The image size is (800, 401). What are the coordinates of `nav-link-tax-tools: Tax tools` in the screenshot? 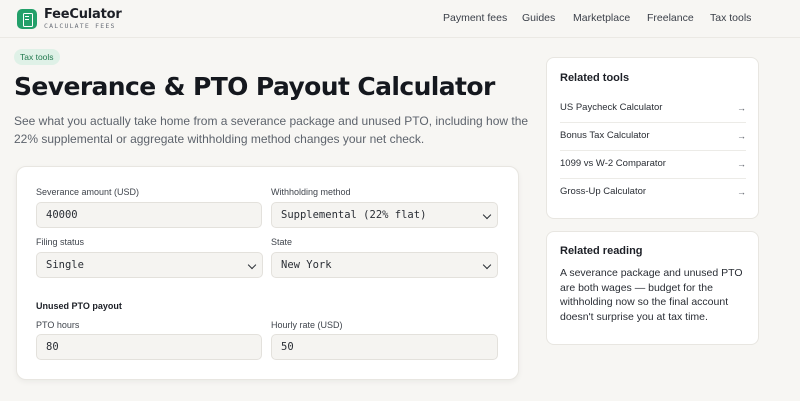 It's located at (730, 18).